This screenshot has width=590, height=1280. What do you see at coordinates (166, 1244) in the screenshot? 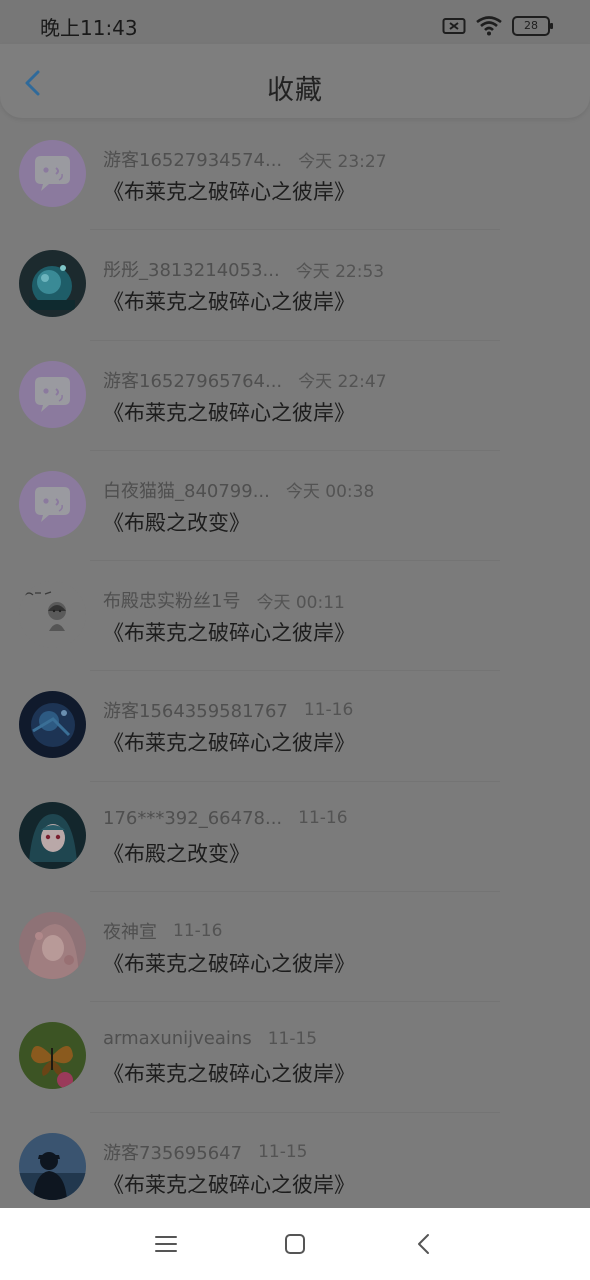
I see `menu-icon` at bounding box center [166, 1244].